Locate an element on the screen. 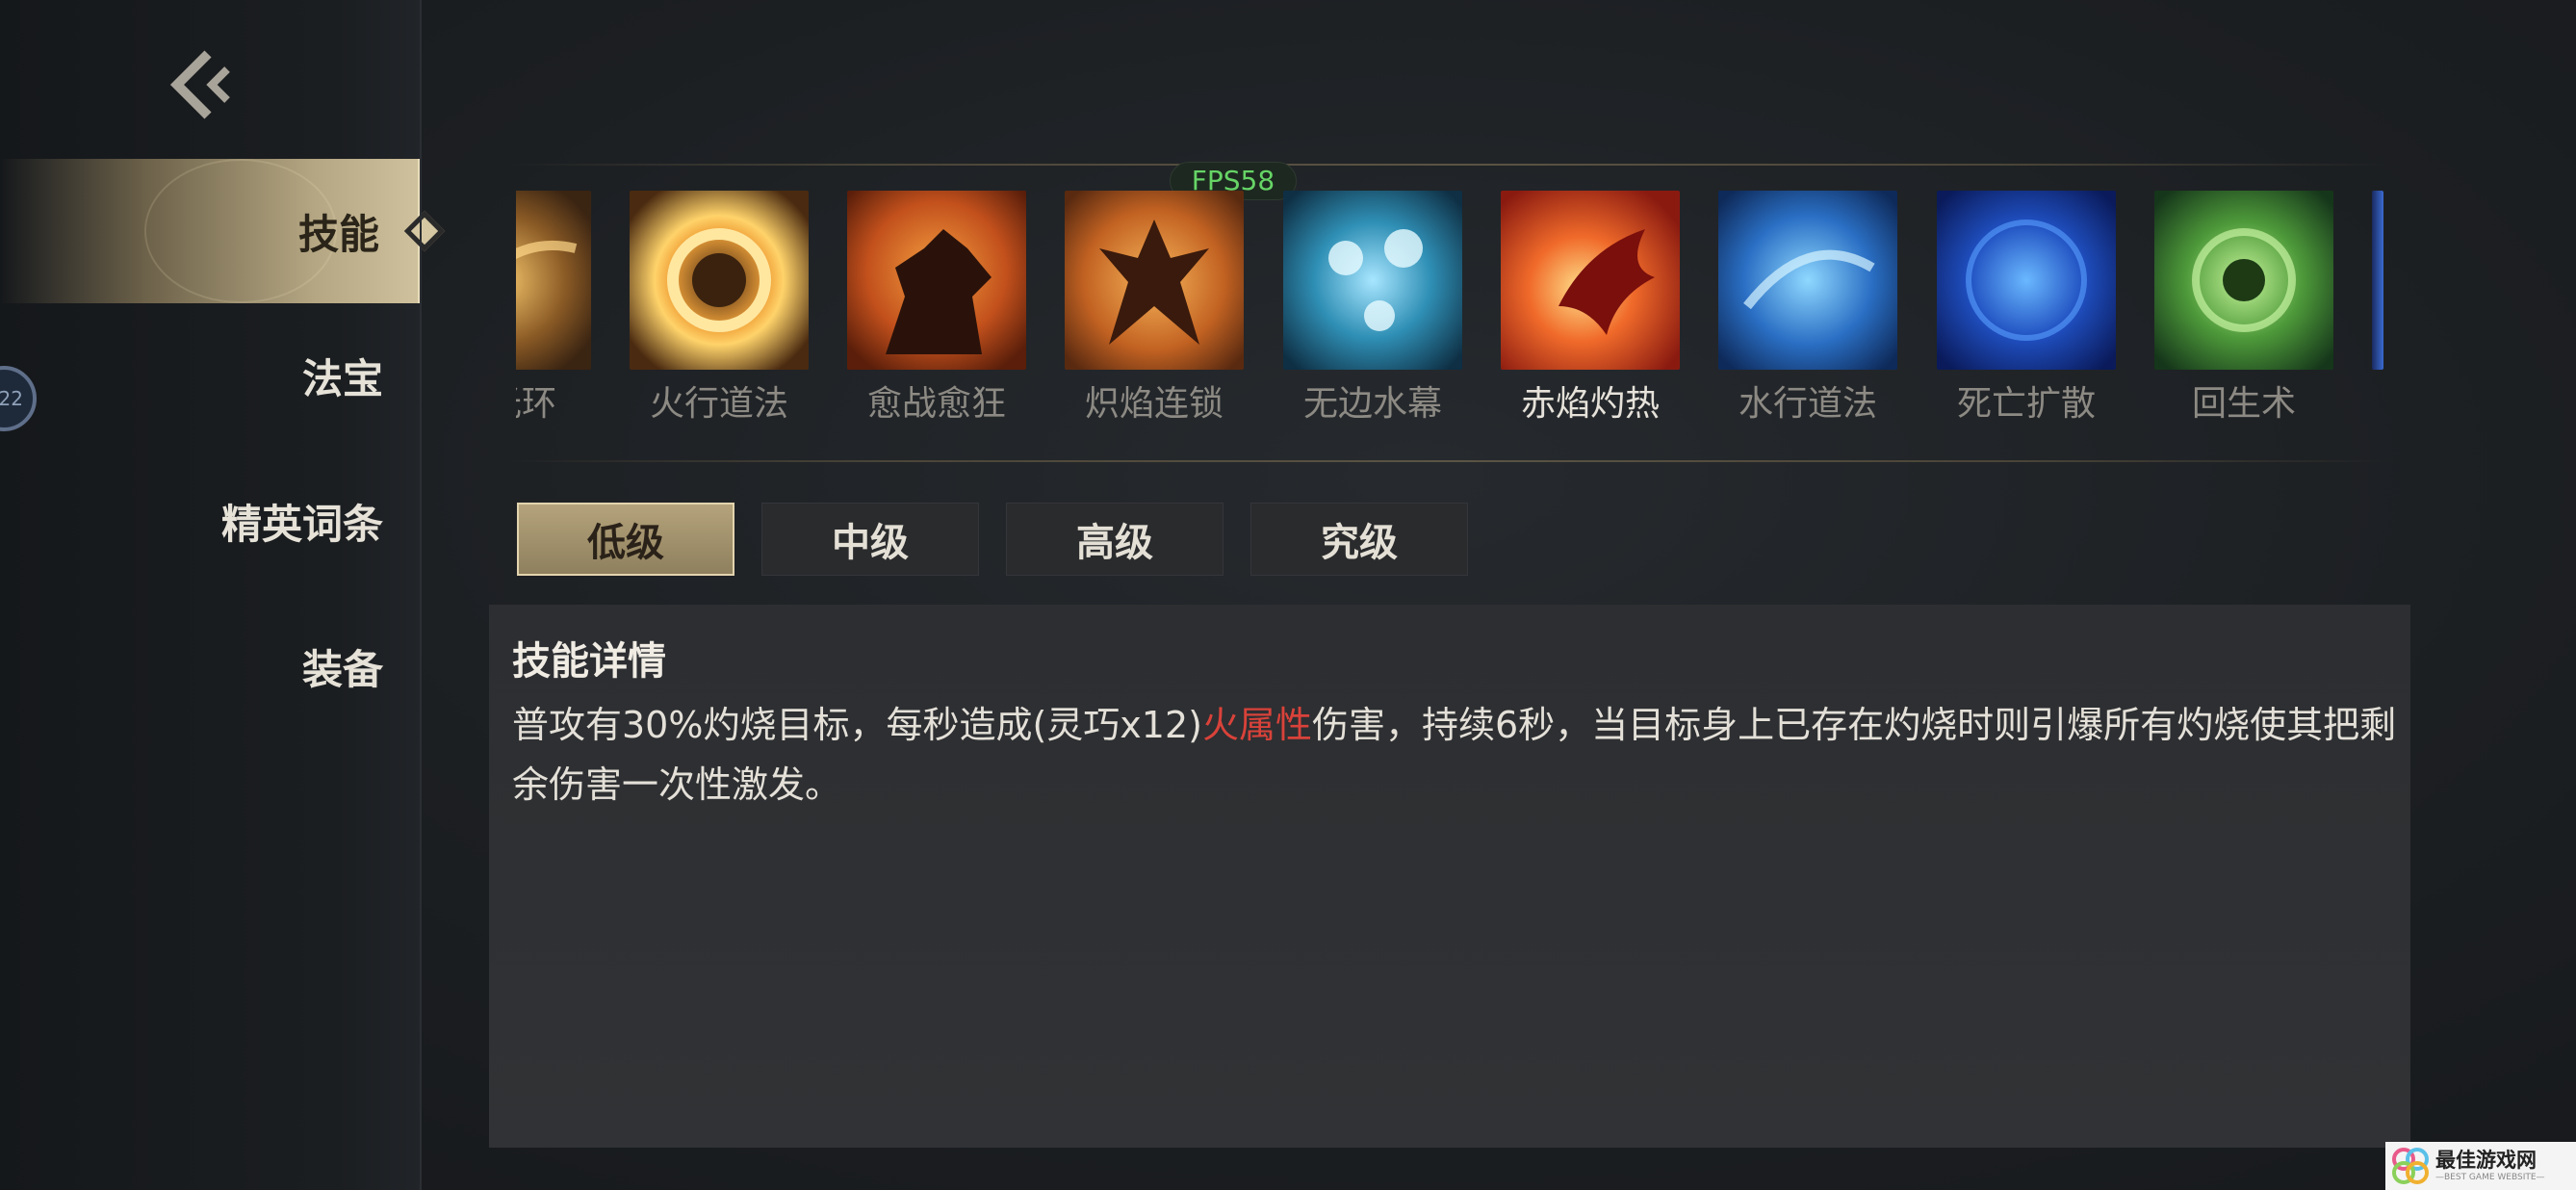 The image size is (2576, 1190). skill-label: 火行道法 is located at coordinates (719, 404).